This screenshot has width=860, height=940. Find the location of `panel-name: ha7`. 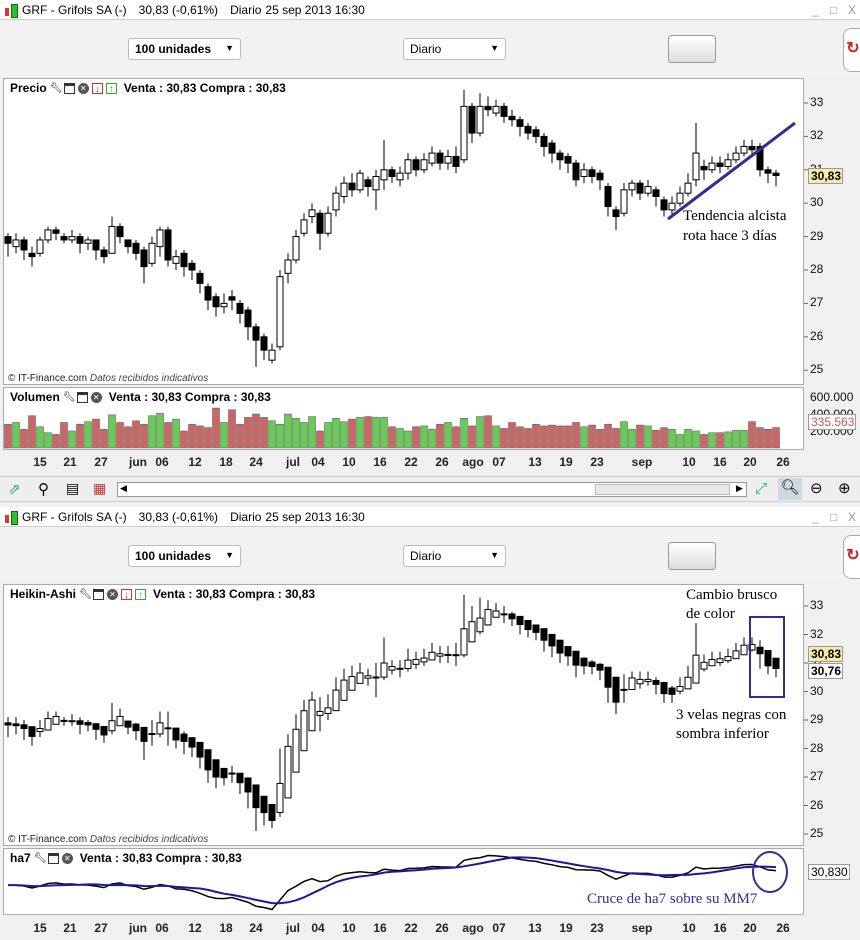

panel-name: ha7 is located at coordinates (20, 858).